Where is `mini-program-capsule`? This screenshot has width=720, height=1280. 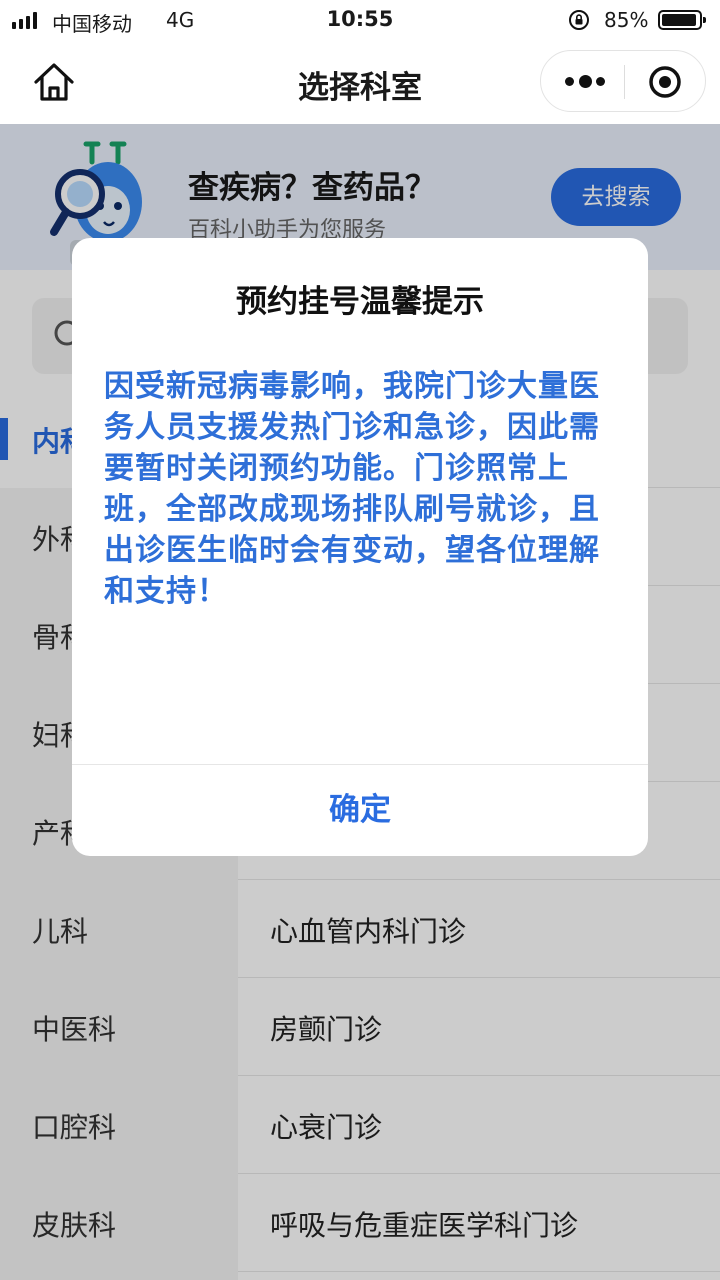
mini-program-capsule is located at coordinates (623, 81).